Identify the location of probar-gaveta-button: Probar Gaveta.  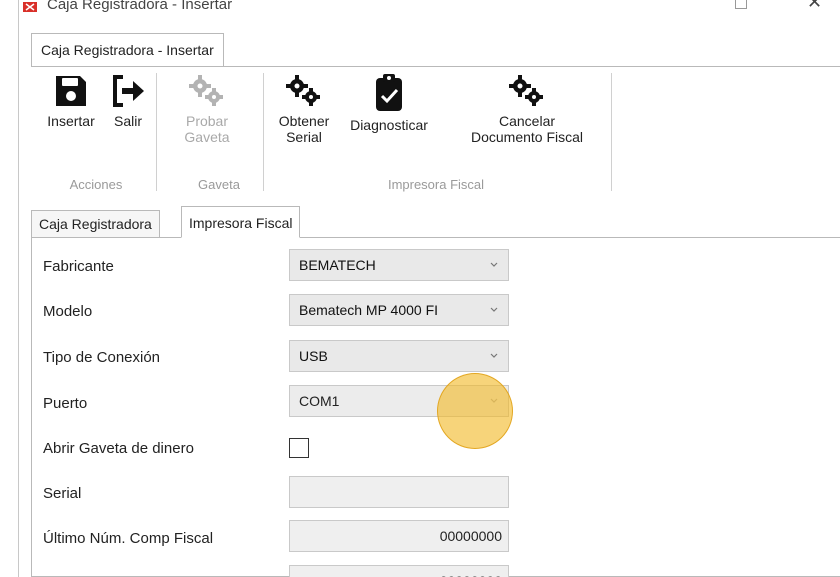
(207, 109).